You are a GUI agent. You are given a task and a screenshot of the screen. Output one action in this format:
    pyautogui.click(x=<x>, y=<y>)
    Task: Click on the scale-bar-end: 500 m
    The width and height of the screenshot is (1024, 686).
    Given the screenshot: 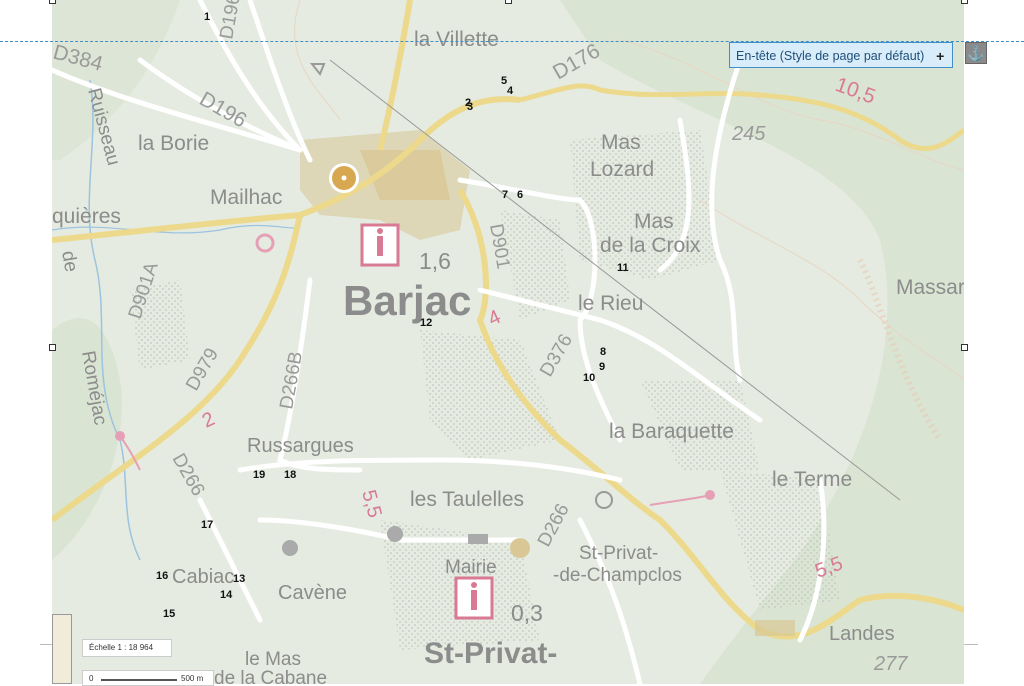 What is the action you would take?
    pyautogui.click(x=192, y=678)
    